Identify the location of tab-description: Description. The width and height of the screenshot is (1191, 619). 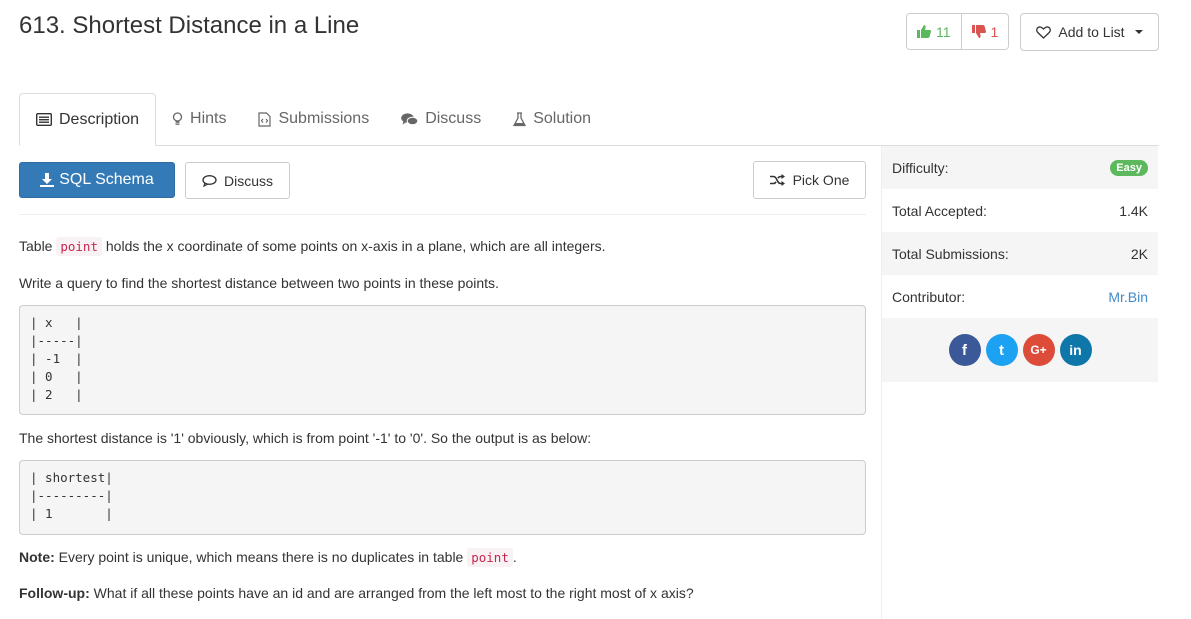
(88, 119).